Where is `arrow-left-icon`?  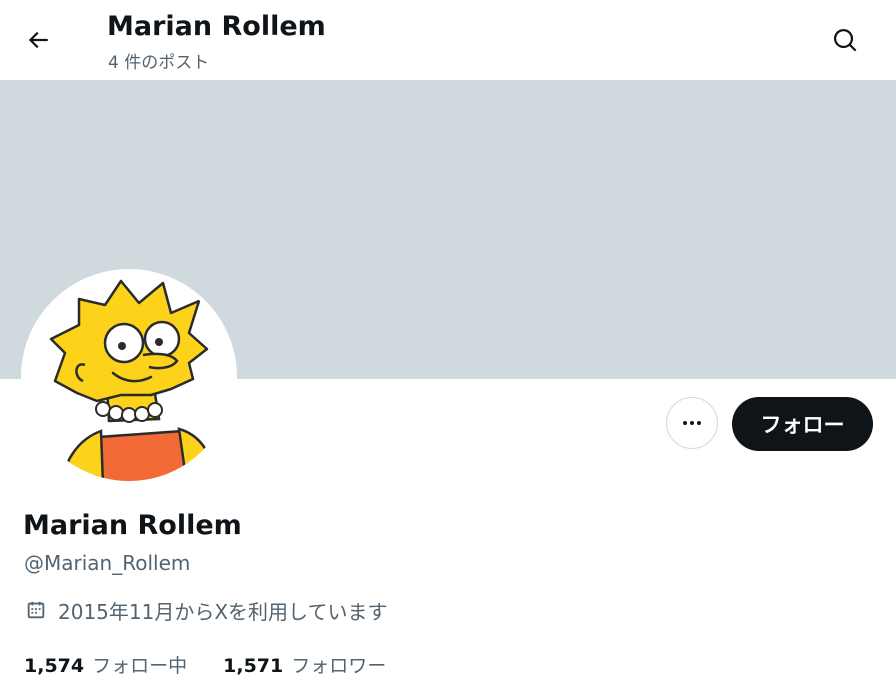
arrow-left-icon is located at coordinates (38, 40).